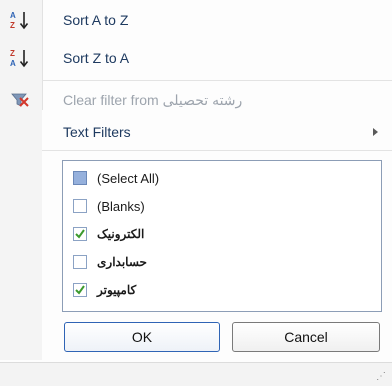 This screenshot has height=386, width=392. I want to click on list-item-accounting: حسابداری, so click(110, 262).